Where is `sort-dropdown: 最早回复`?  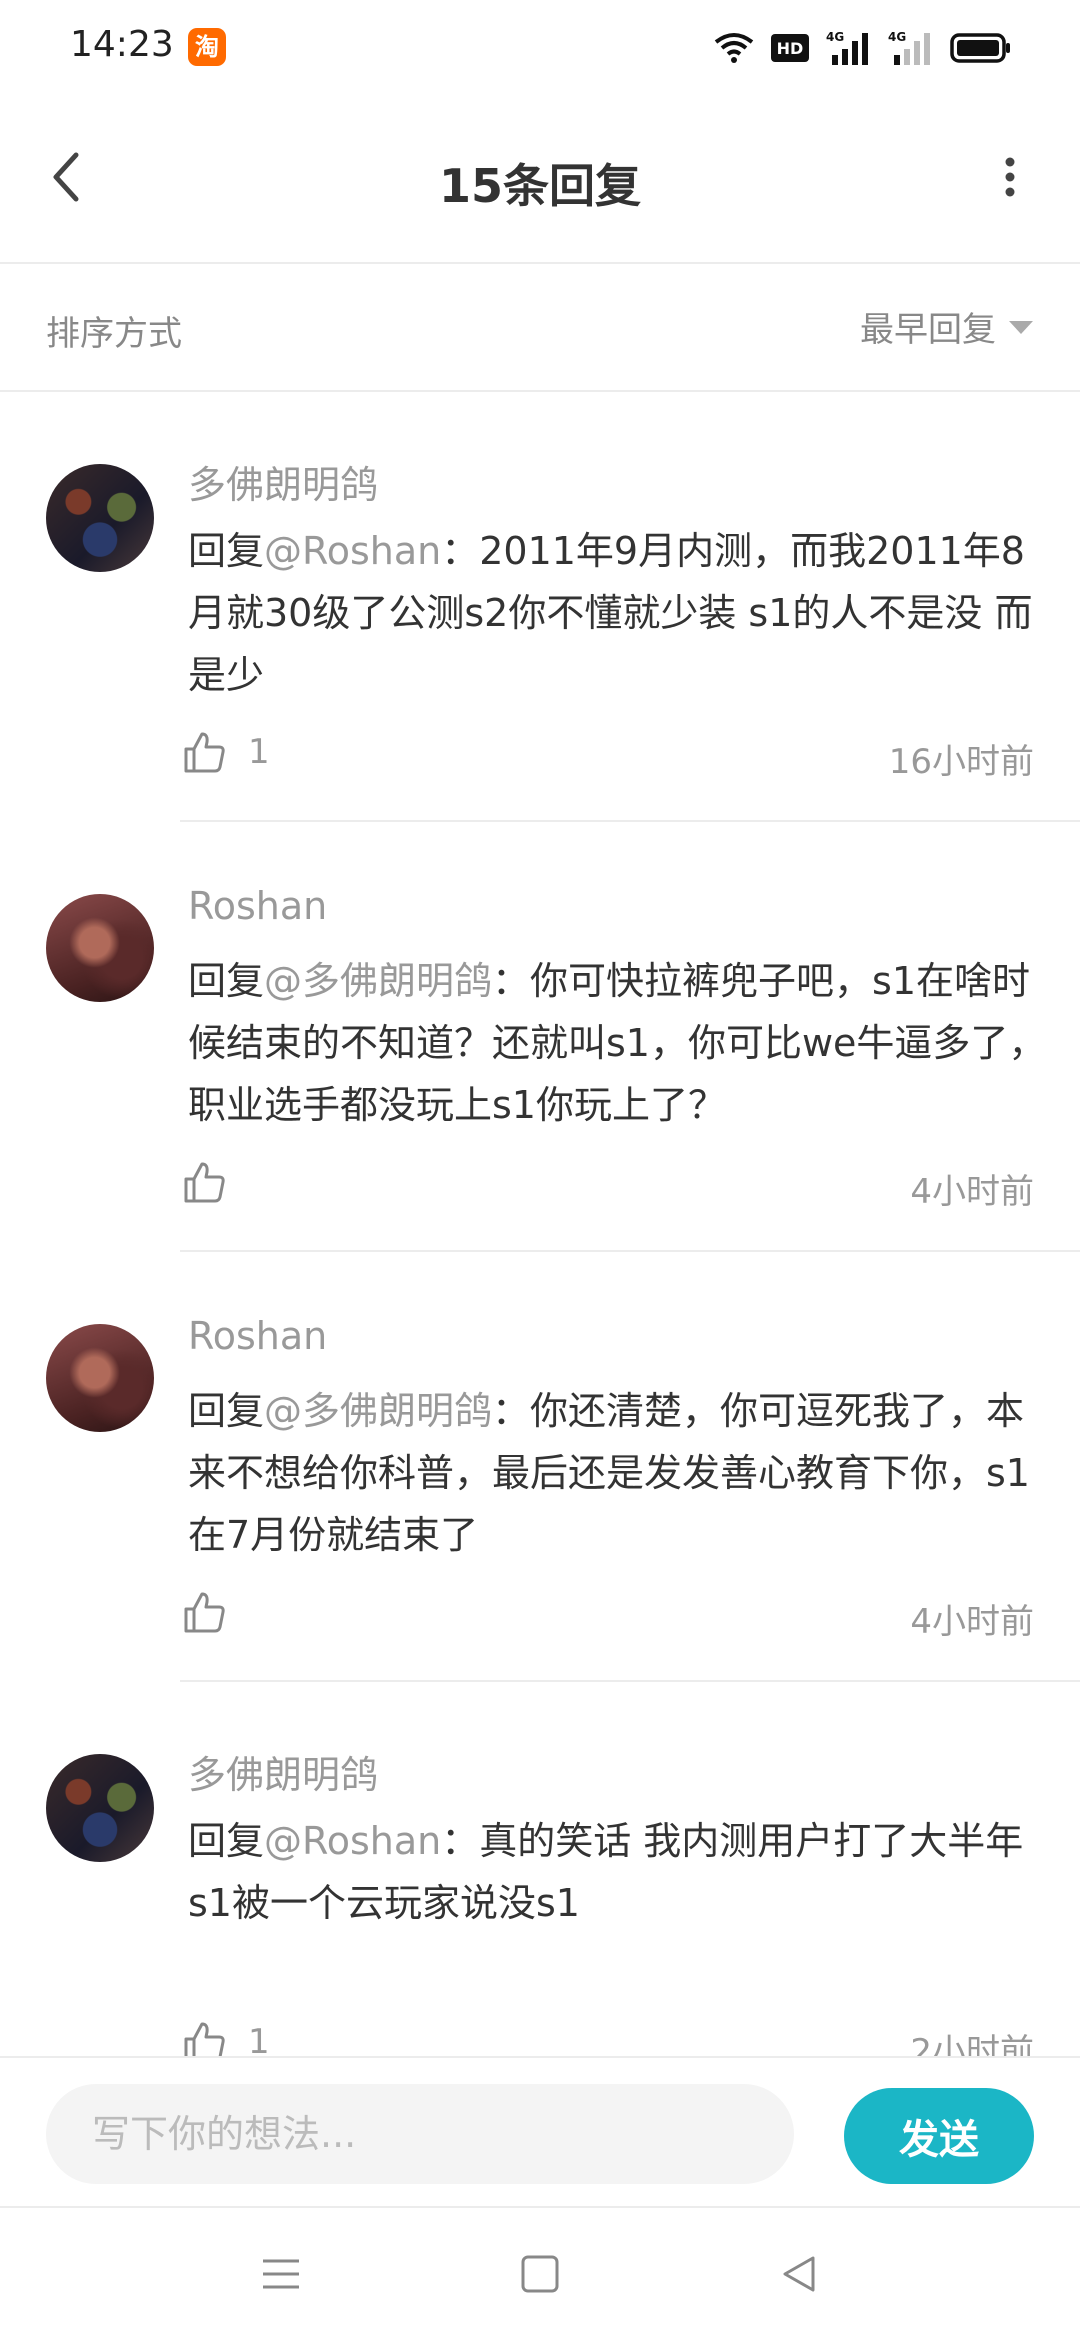
sort-dropdown: 最早回复 is located at coordinates (947, 326).